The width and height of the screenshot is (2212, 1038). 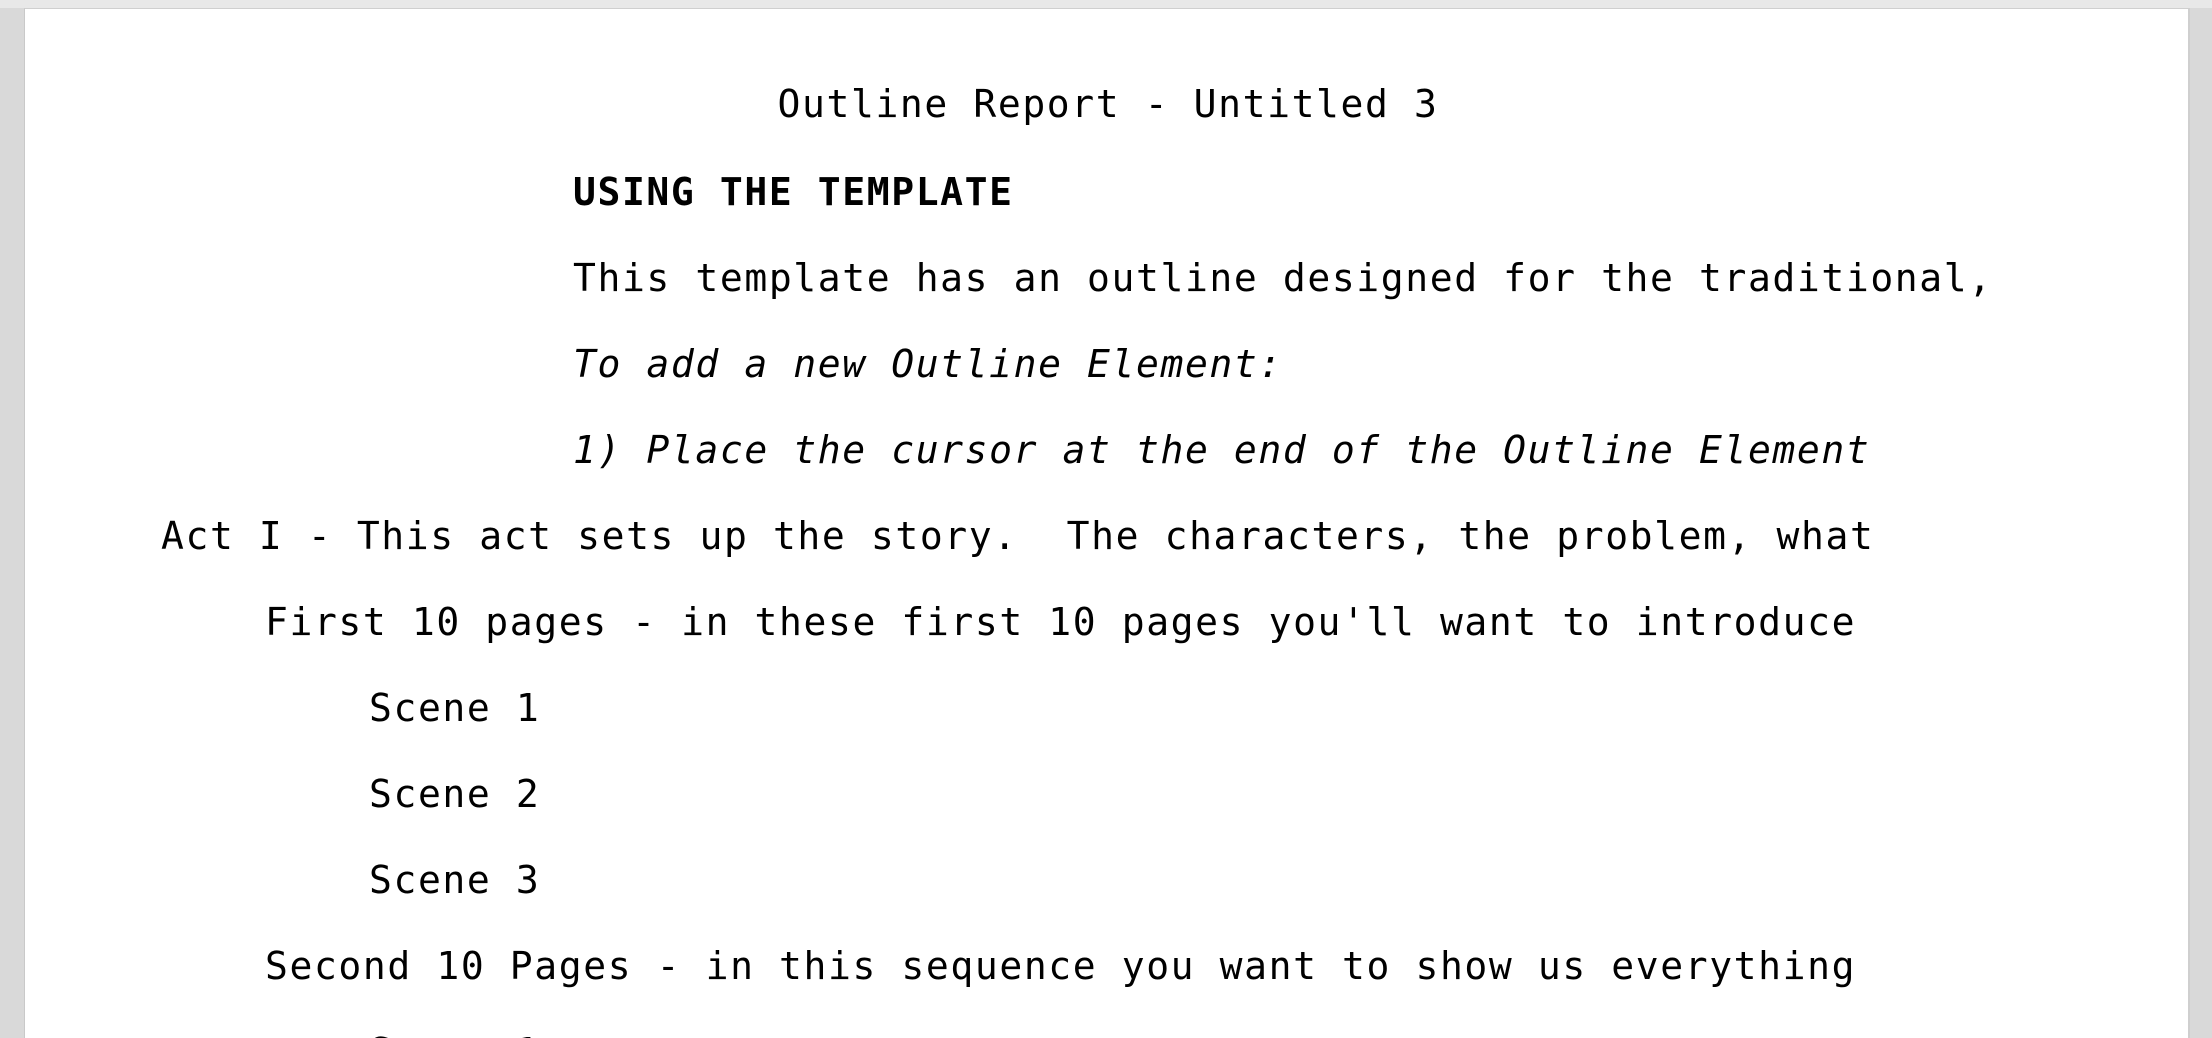 I want to click on outline-item-scene-1: Scene 1, so click(x=454, y=708).